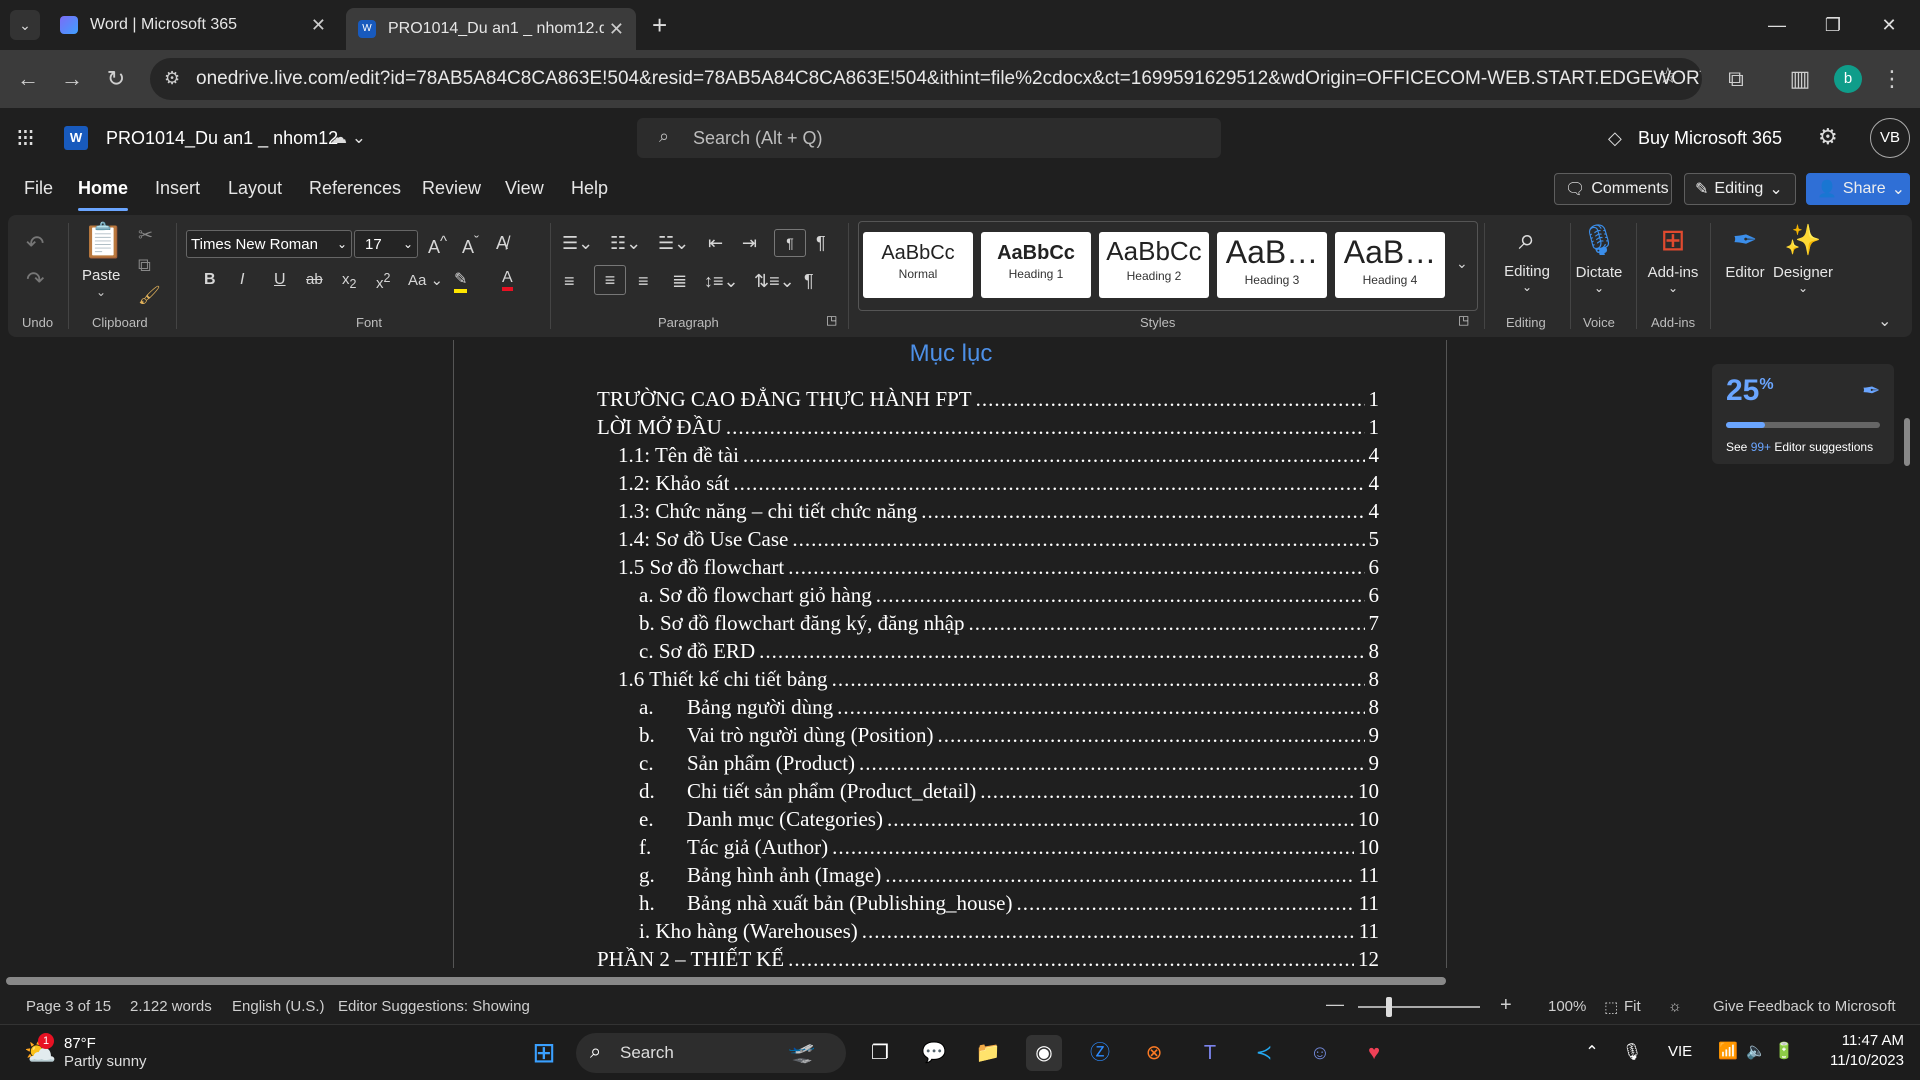 The image size is (1920, 1080). I want to click on microphone-tray-icon: 🎙, so click(1632, 1053).